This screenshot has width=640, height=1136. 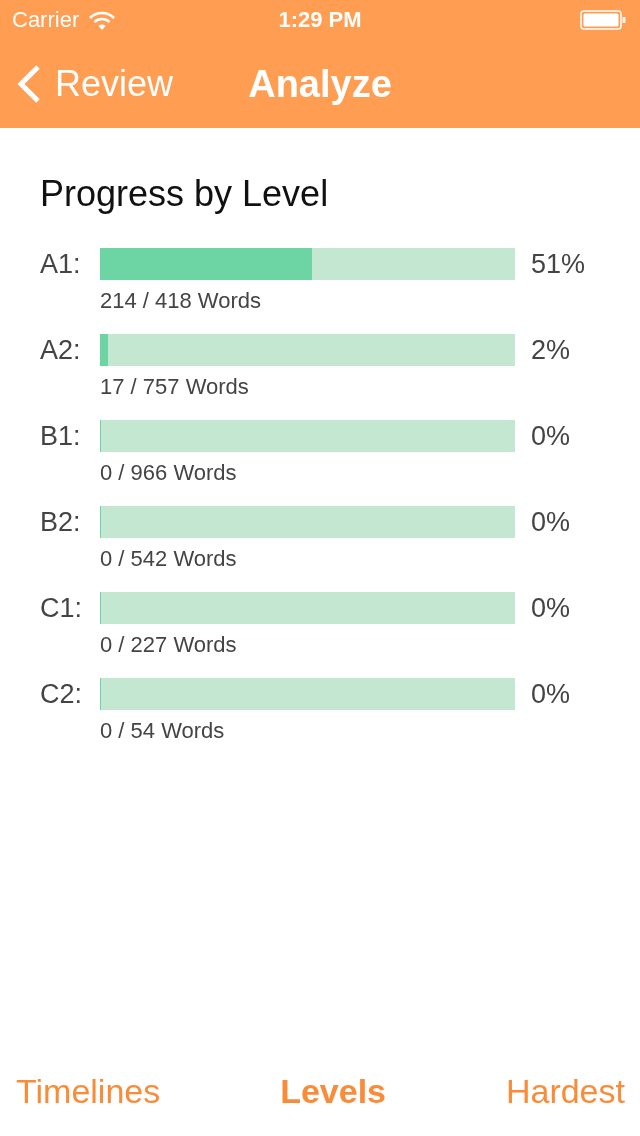 I want to click on word-count: 0 / 966 Words, so click(x=168, y=473).